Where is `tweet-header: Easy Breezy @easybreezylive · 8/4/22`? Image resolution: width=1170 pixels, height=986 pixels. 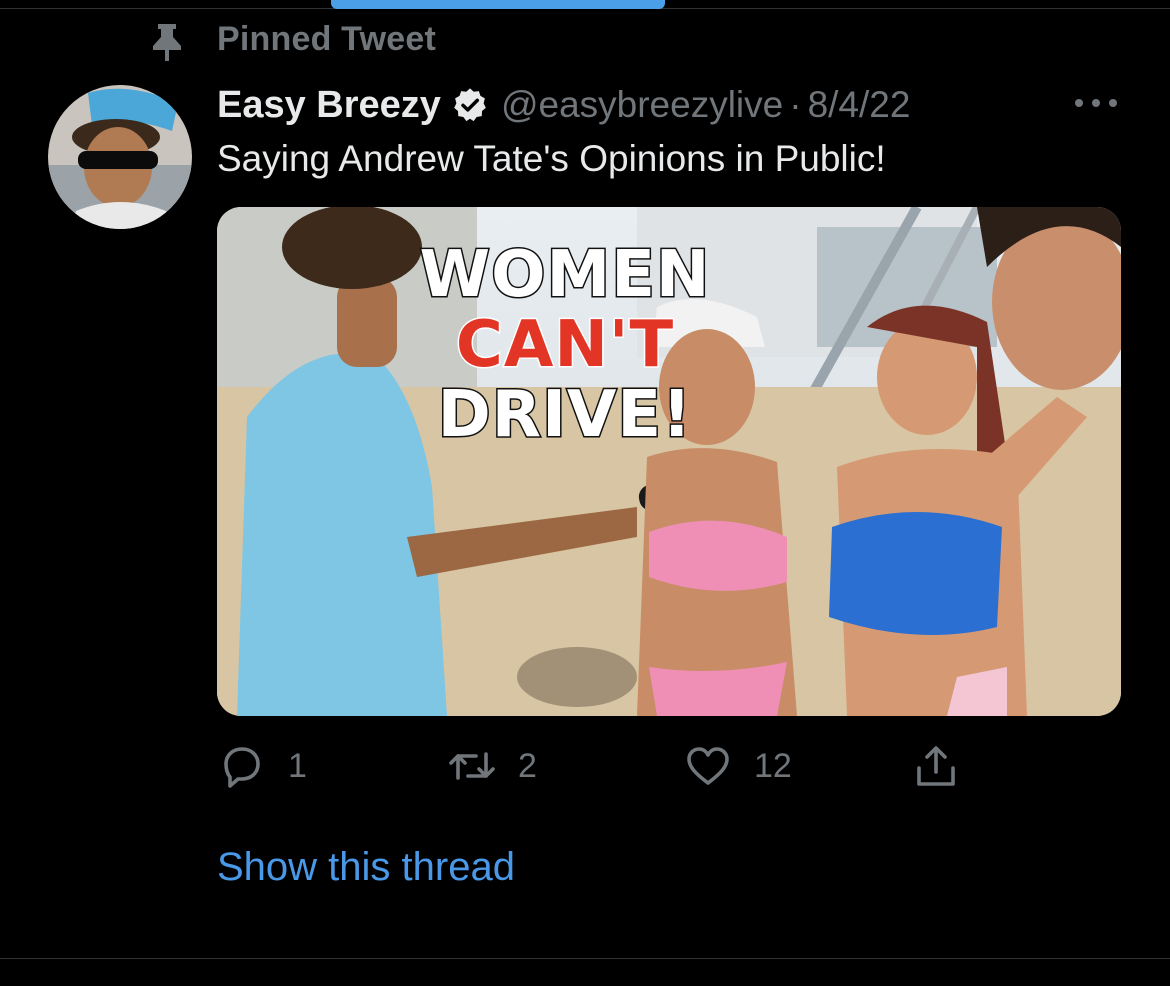 tweet-header: Easy Breezy @easybreezylive · 8/4/22 is located at coordinates (563, 105).